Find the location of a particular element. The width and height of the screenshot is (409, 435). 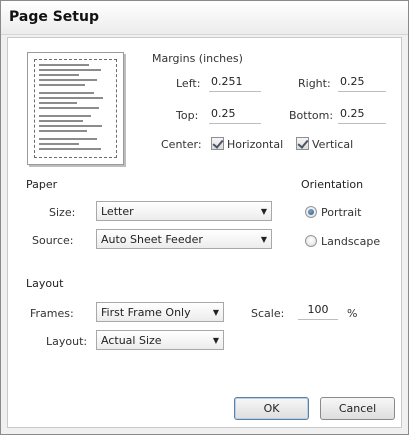

vertical-checkbox is located at coordinates (302, 143).